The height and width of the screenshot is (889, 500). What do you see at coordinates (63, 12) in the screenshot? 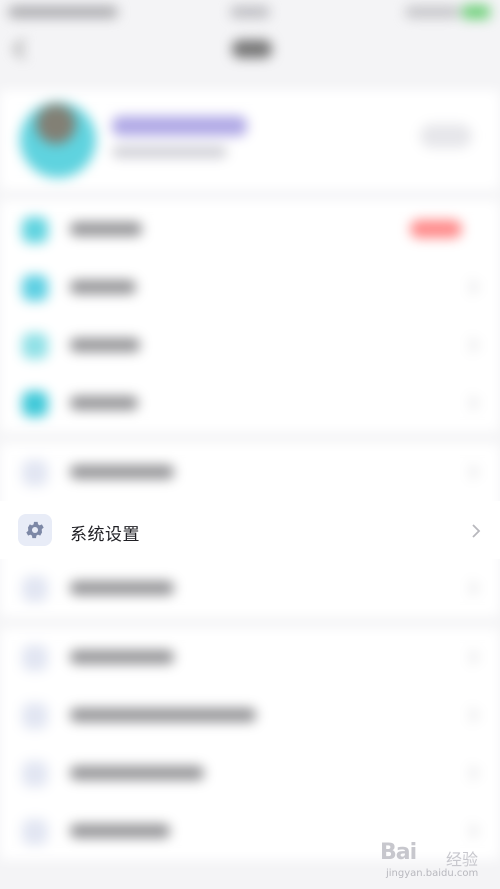
I see `status-left` at bounding box center [63, 12].